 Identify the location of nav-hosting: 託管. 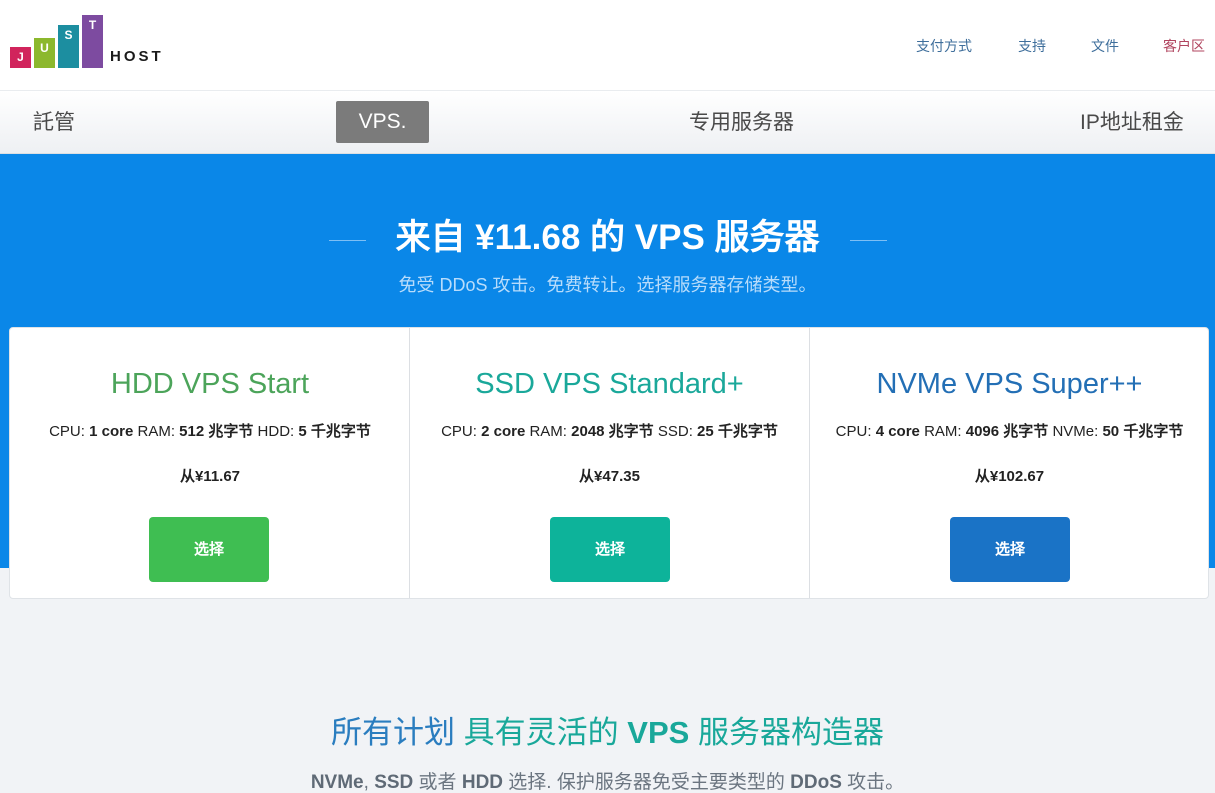
(54, 123).